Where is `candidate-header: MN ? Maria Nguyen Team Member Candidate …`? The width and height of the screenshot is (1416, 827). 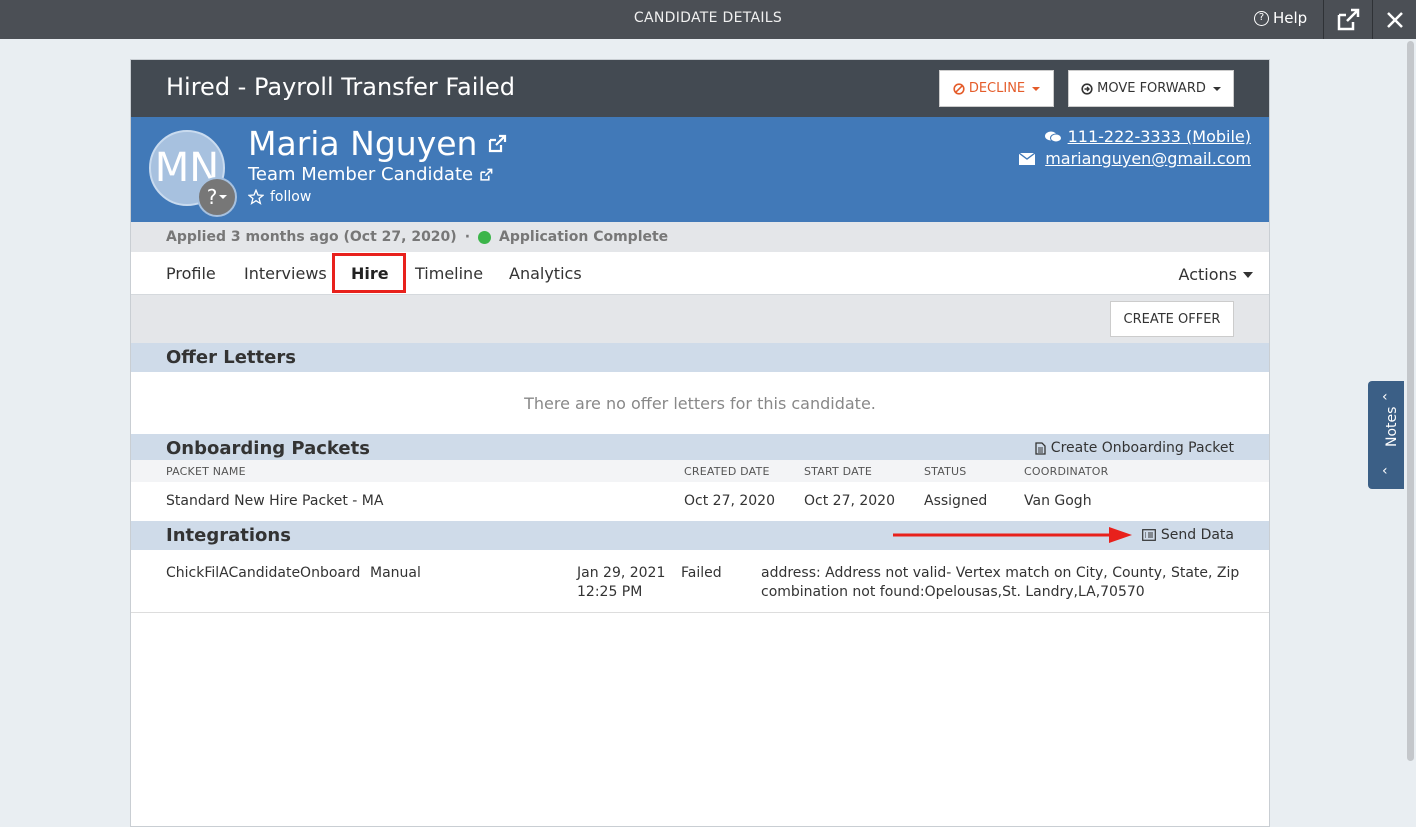
candidate-header: MN ? Maria Nguyen Team Member Candidate … is located at coordinates (700, 169).